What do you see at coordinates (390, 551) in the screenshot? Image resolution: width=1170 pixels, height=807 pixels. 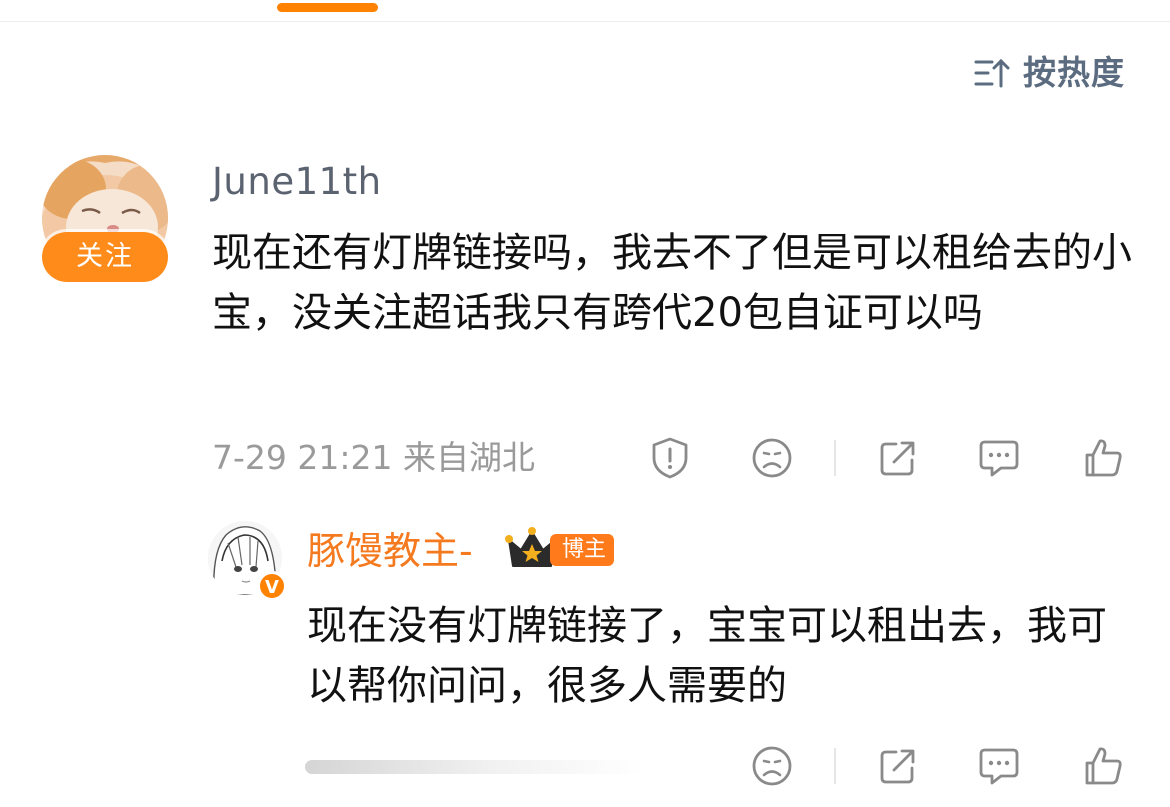 I see `replier-username: 豚馒教主-` at bounding box center [390, 551].